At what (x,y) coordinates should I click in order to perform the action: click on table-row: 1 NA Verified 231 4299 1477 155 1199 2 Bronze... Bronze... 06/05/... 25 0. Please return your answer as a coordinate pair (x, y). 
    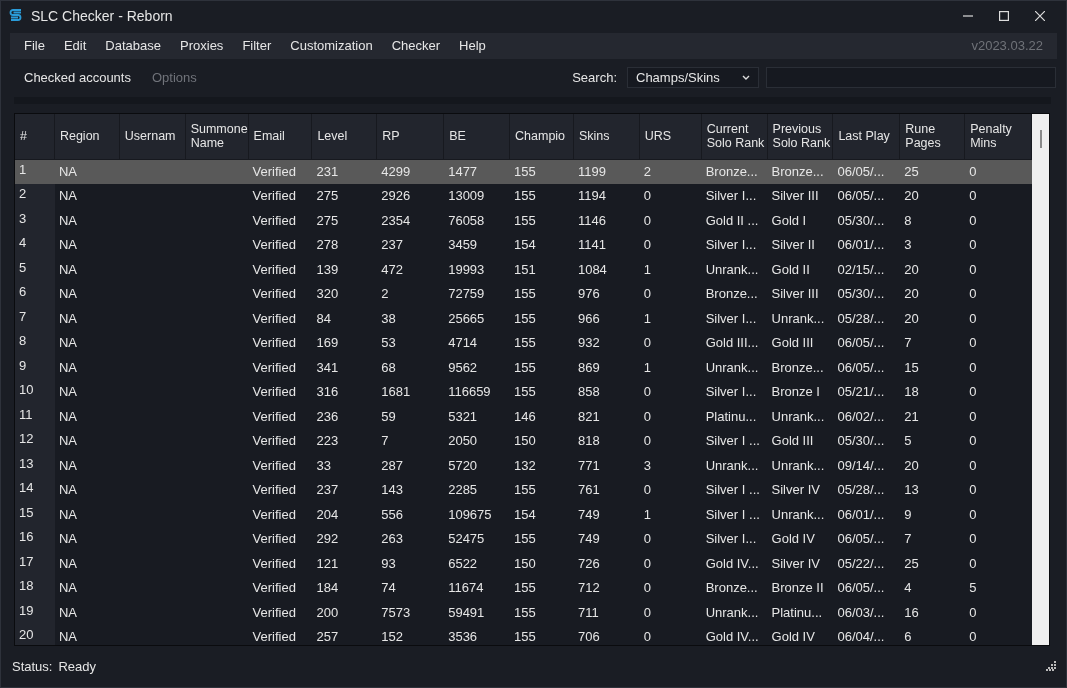
    Looking at the image, I should click on (523, 172).